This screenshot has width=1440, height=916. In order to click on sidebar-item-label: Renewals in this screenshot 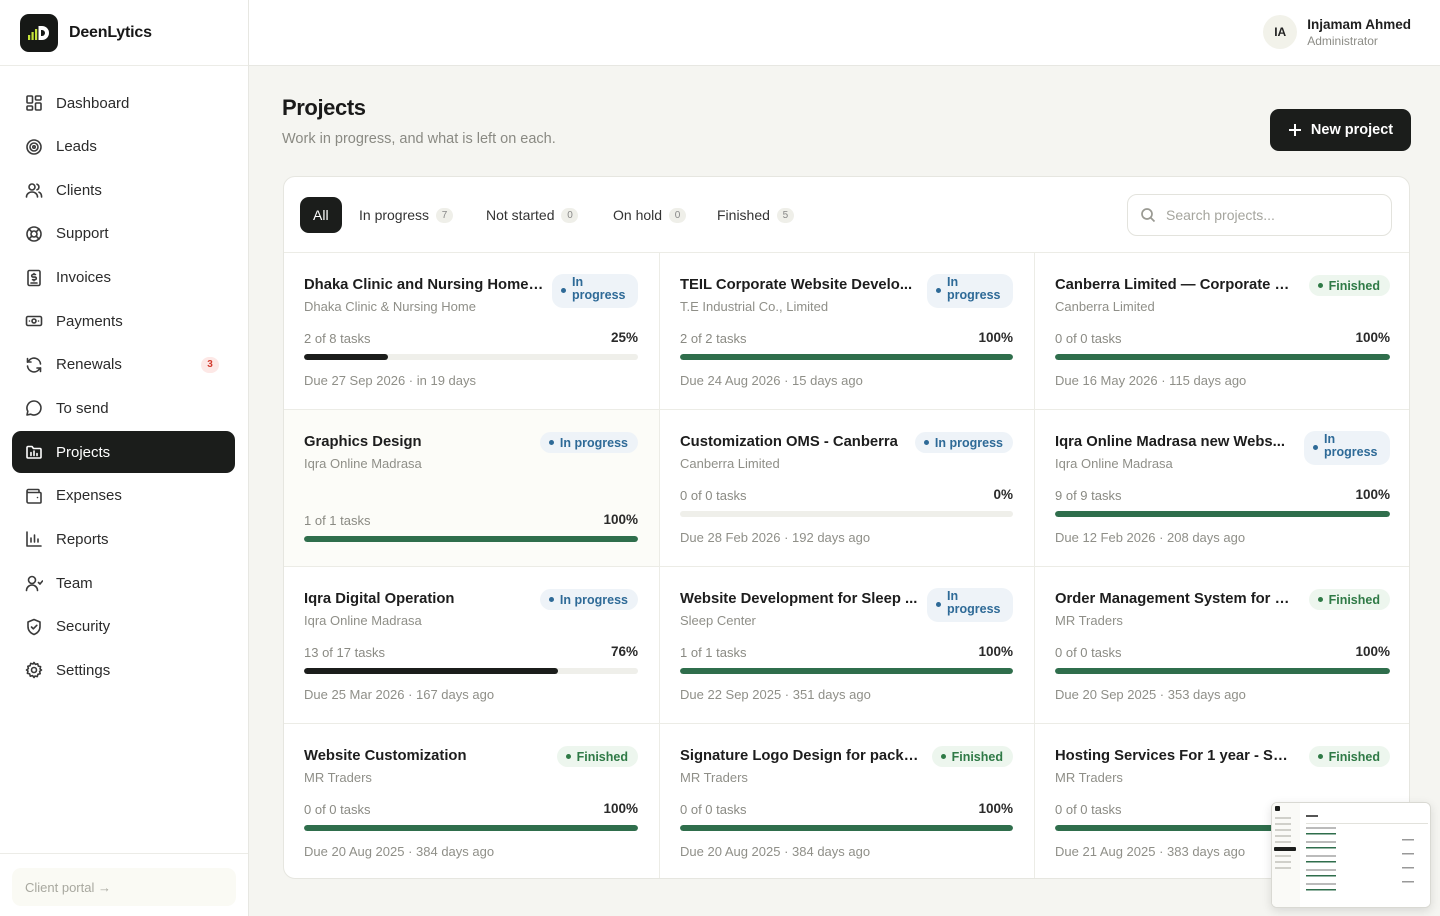, I will do `click(89, 365)`.